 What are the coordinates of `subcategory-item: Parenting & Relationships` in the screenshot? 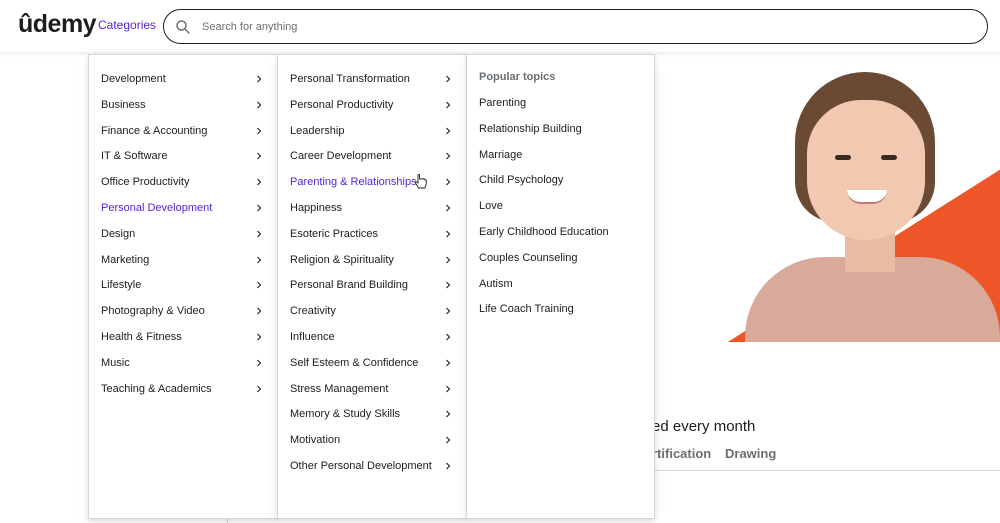 It's located at (373, 182).